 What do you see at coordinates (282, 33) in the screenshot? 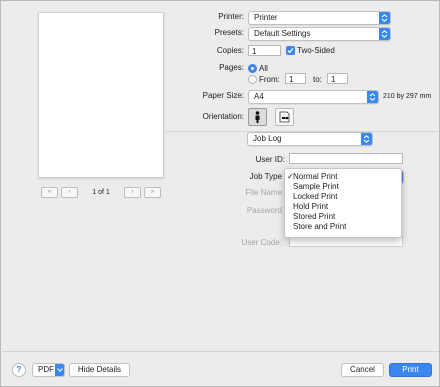
I see `presets-value: Default Settings` at bounding box center [282, 33].